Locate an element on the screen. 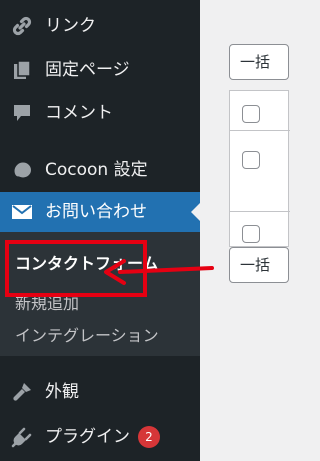 This screenshot has height=461, width=320. arrow-icon is located at coordinates (159, 272).